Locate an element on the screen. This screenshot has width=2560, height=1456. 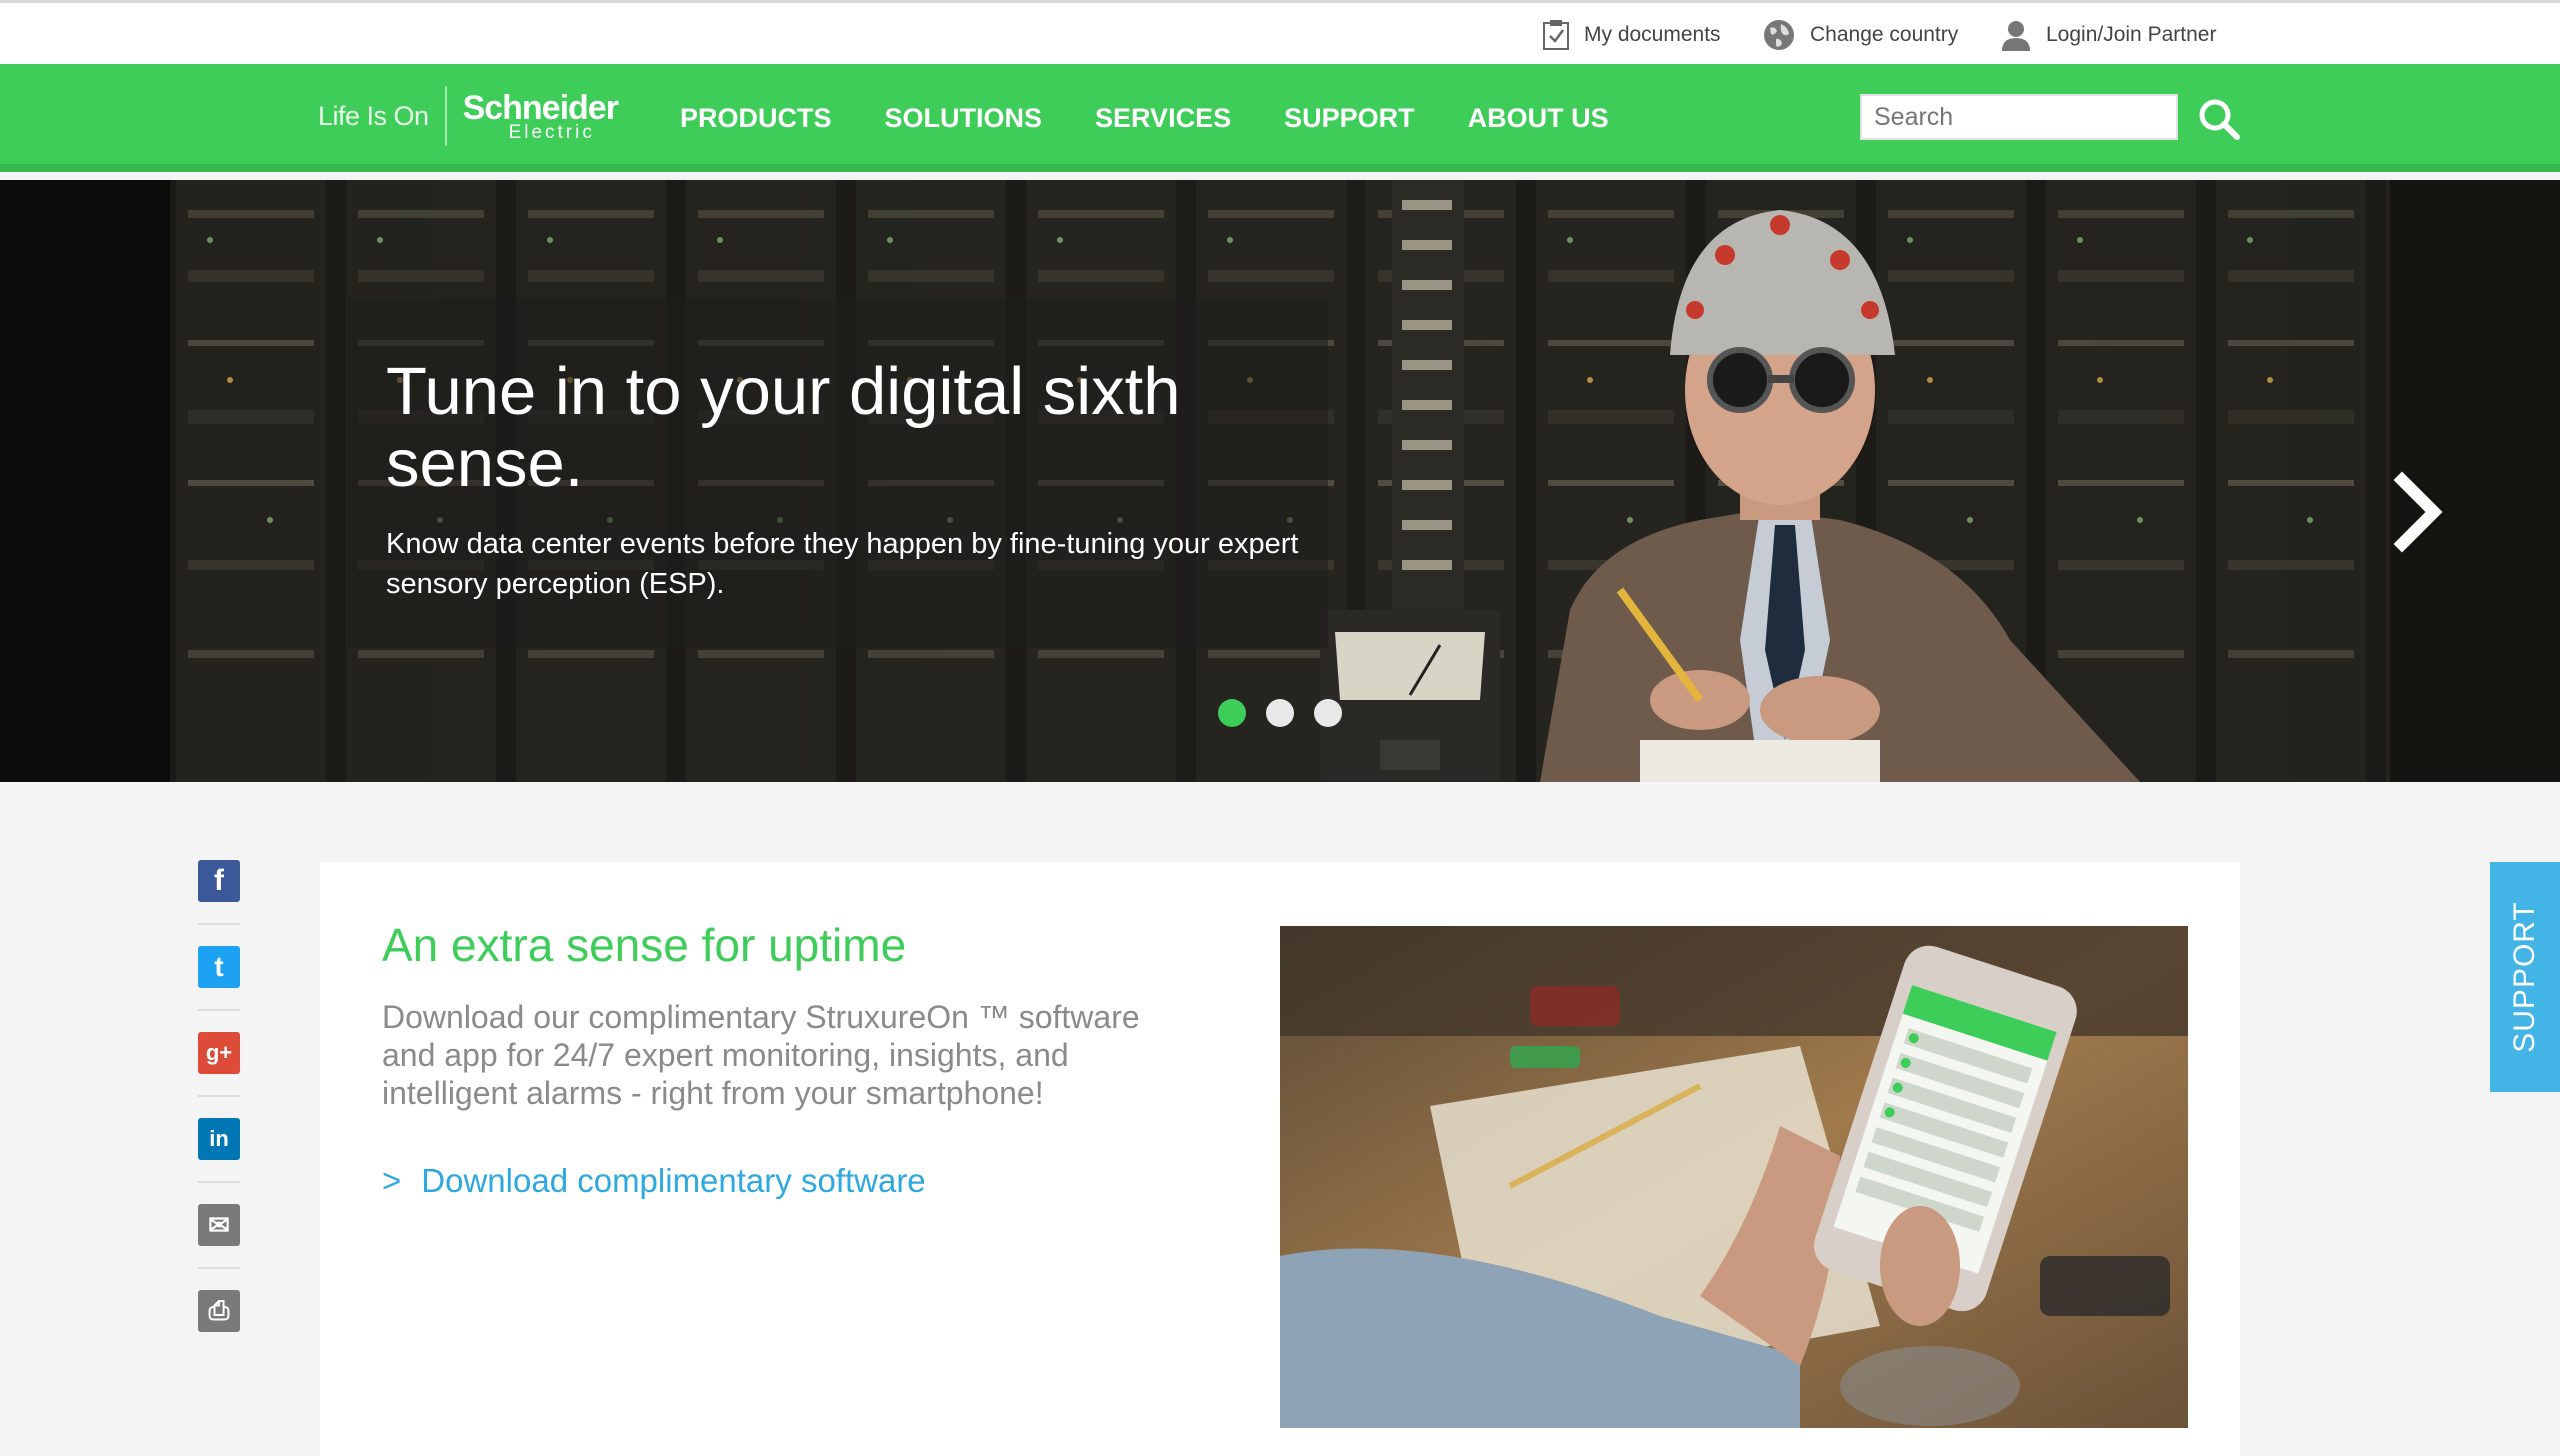
my-documents-link: My documents is located at coordinates (1631, 35).